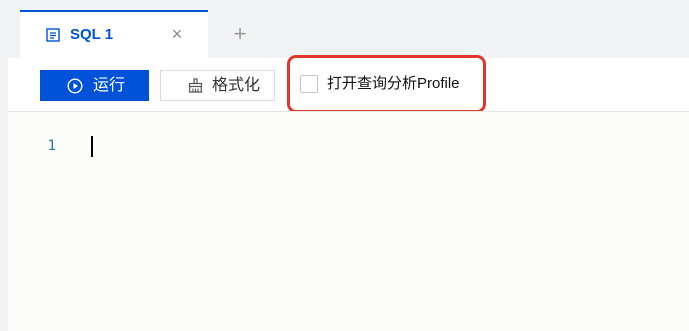 This screenshot has width=689, height=331. What do you see at coordinates (195, 85) in the screenshot?
I see `broom-icon` at bounding box center [195, 85].